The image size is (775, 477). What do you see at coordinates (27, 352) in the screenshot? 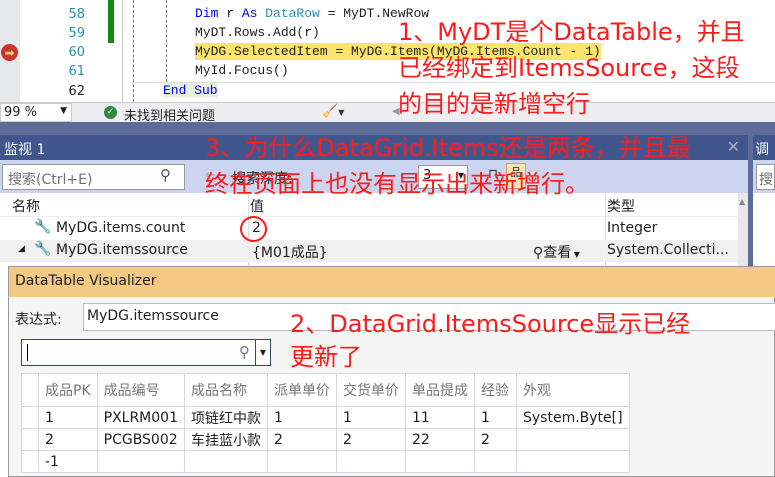
I see `text-cursor` at bounding box center [27, 352].